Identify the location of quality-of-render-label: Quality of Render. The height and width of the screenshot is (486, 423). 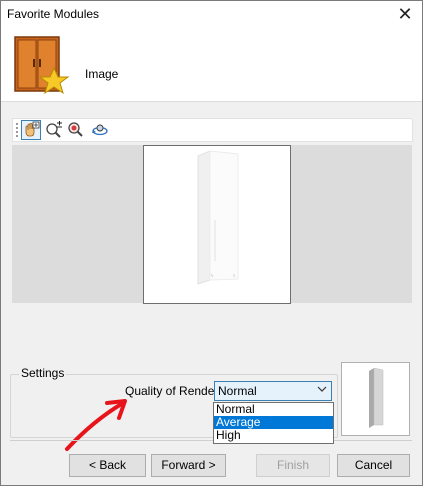
(172, 391).